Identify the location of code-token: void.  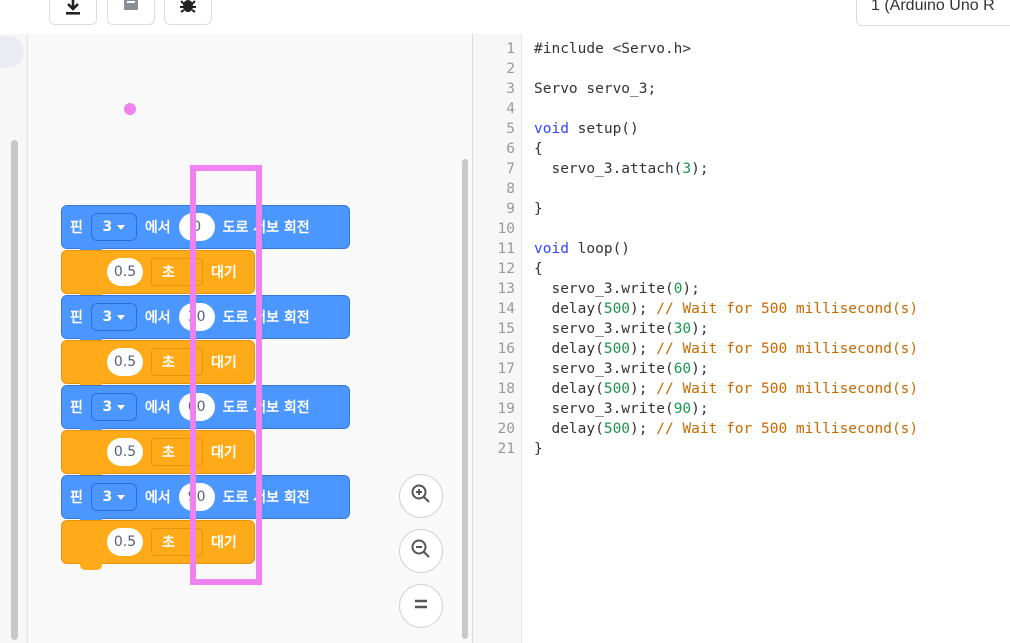
(551, 249).